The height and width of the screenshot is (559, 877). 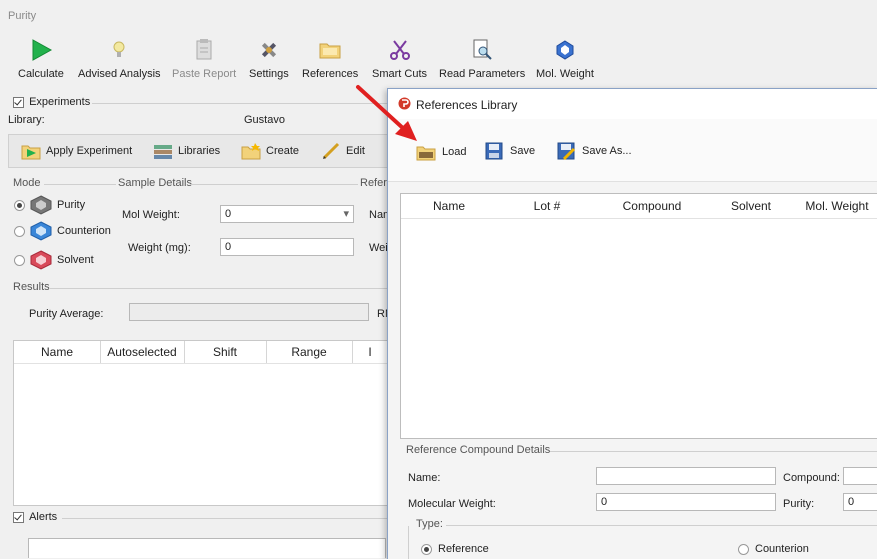 What do you see at coordinates (782, 549) in the screenshot?
I see `type-counterion-label: Counterion` at bounding box center [782, 549].